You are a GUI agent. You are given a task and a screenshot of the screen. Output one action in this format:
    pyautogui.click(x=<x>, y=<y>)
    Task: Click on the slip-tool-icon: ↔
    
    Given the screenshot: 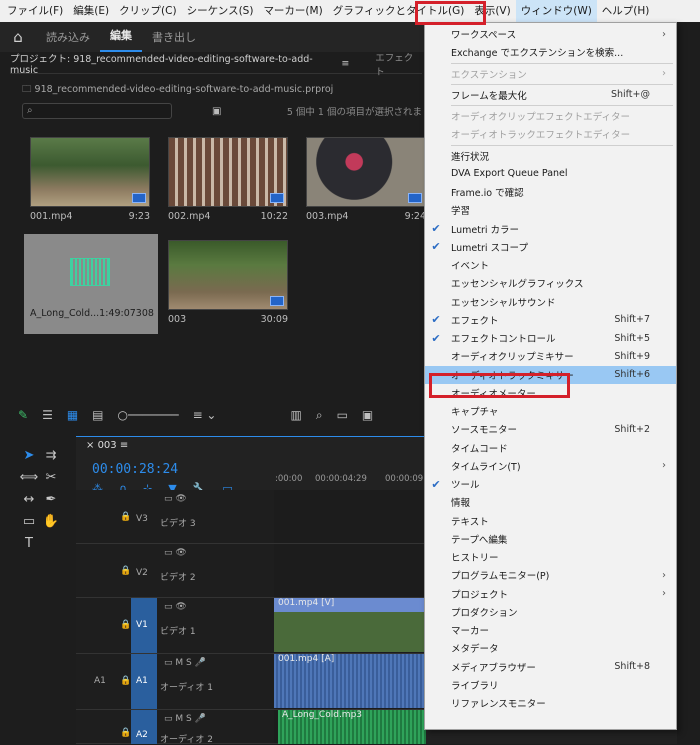 What is the action you would take?
    pyautogui.click(x=29, y=503)
    